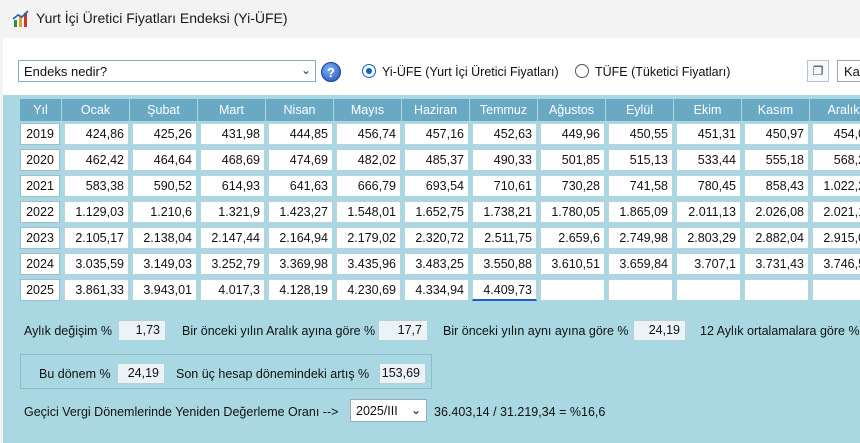 Image resolution: width=860 pixels, height=443 pixels. I want to click on value-cell: 3.861,33, so click(96, 290).